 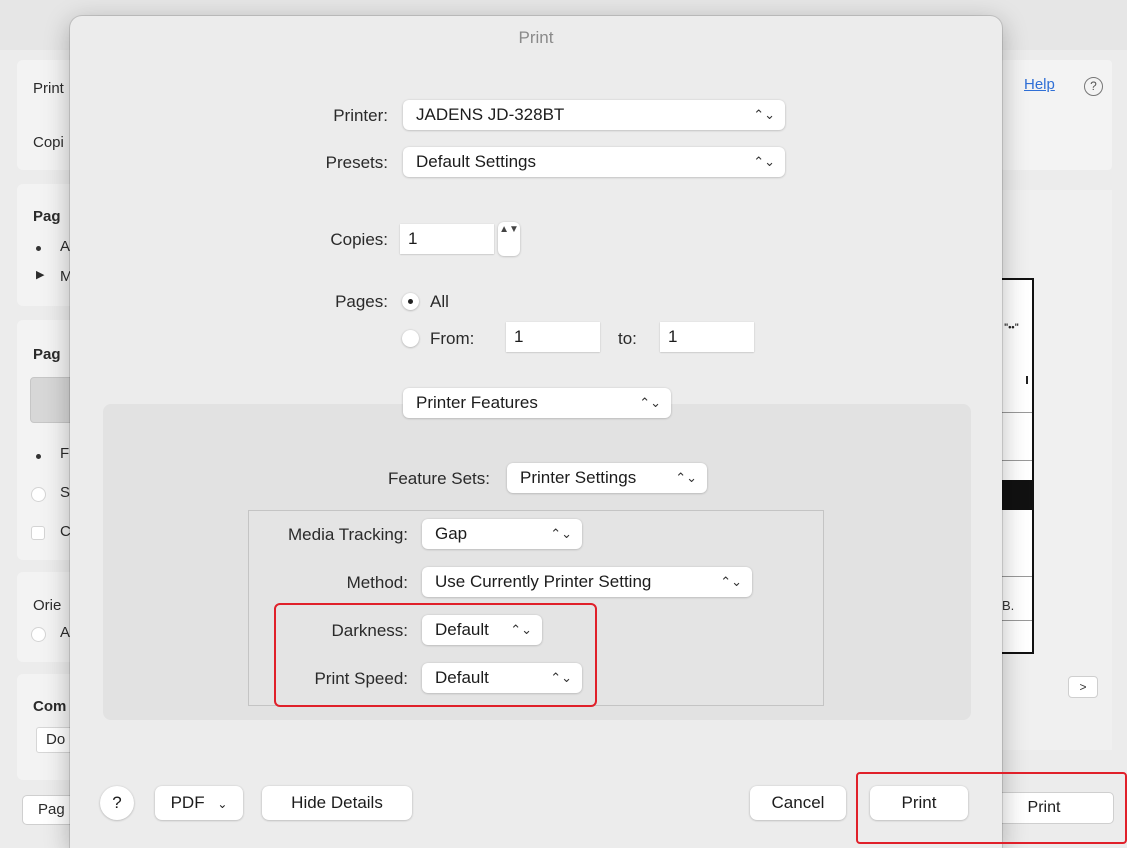 I want to click on pages-to-label: to:, so click(x=627, y=338).